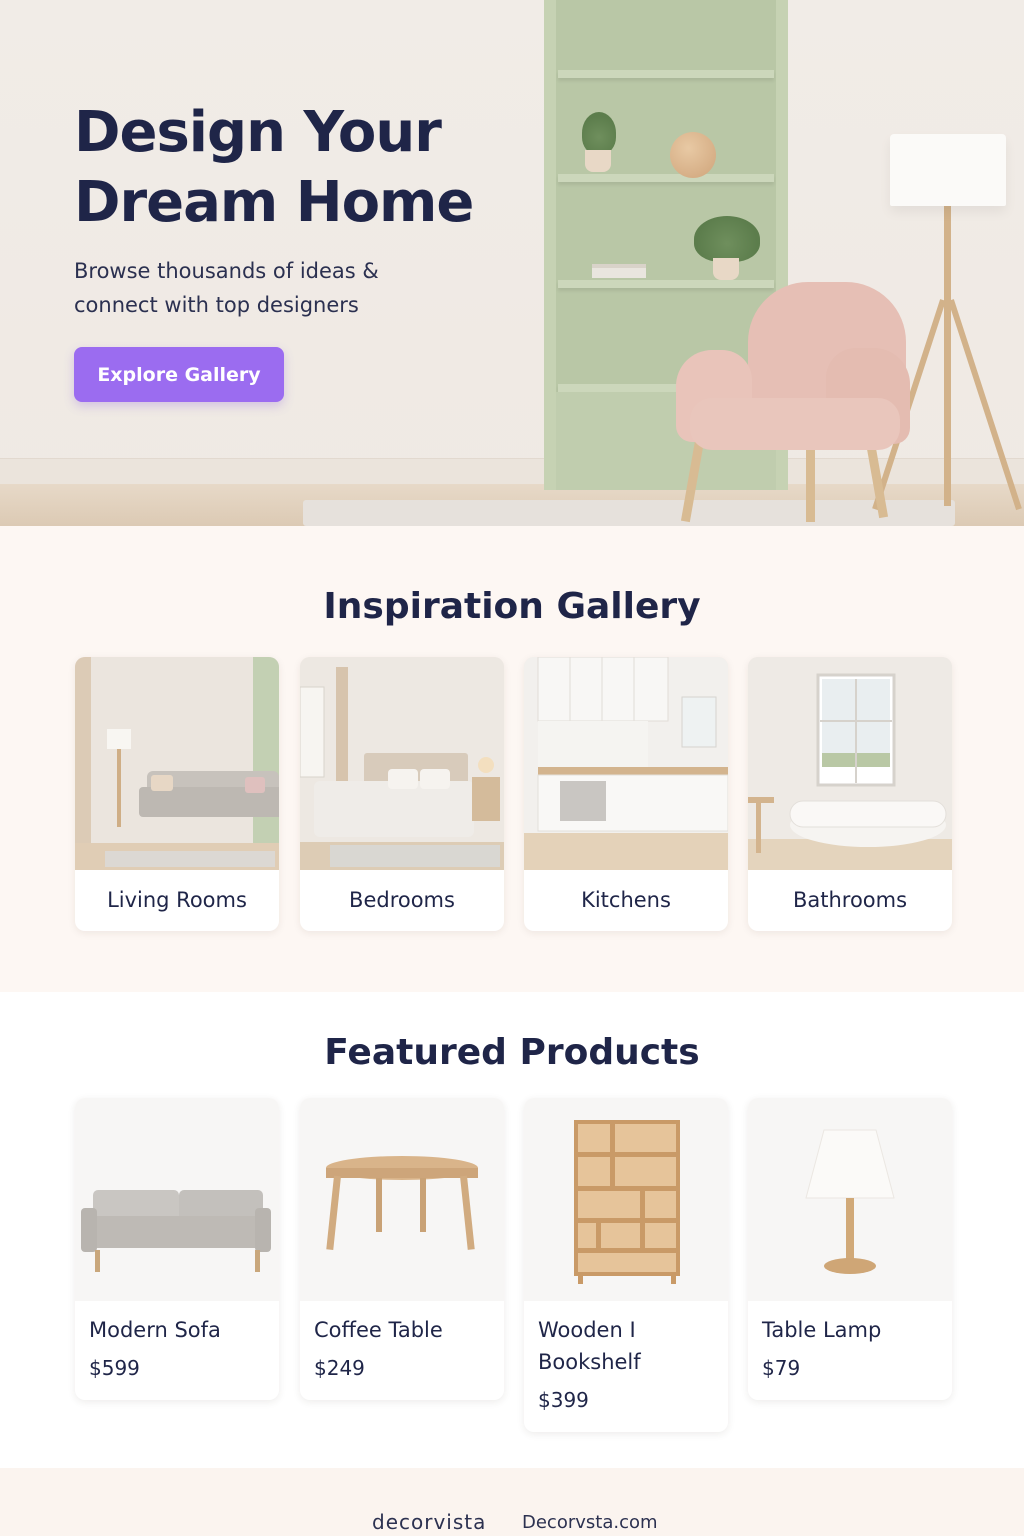 The width and height of the screenshot is (1024, 1536). Describe the element at coordinates (948, 170) in the screenshot. I see `hero-lamp-shade` at that location.